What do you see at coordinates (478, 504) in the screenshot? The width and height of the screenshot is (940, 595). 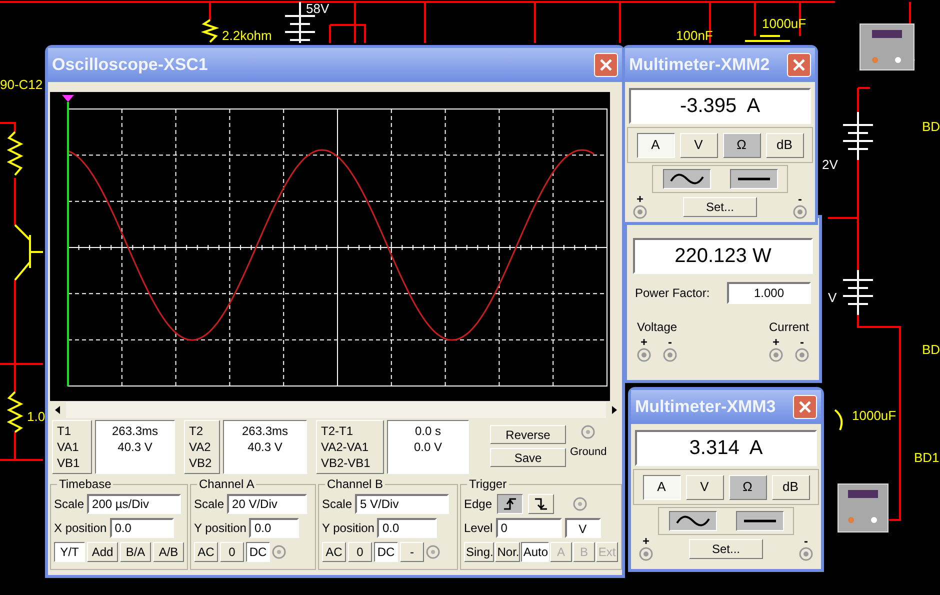 I see `field-label: Edge` at bounding box center [478, 504].